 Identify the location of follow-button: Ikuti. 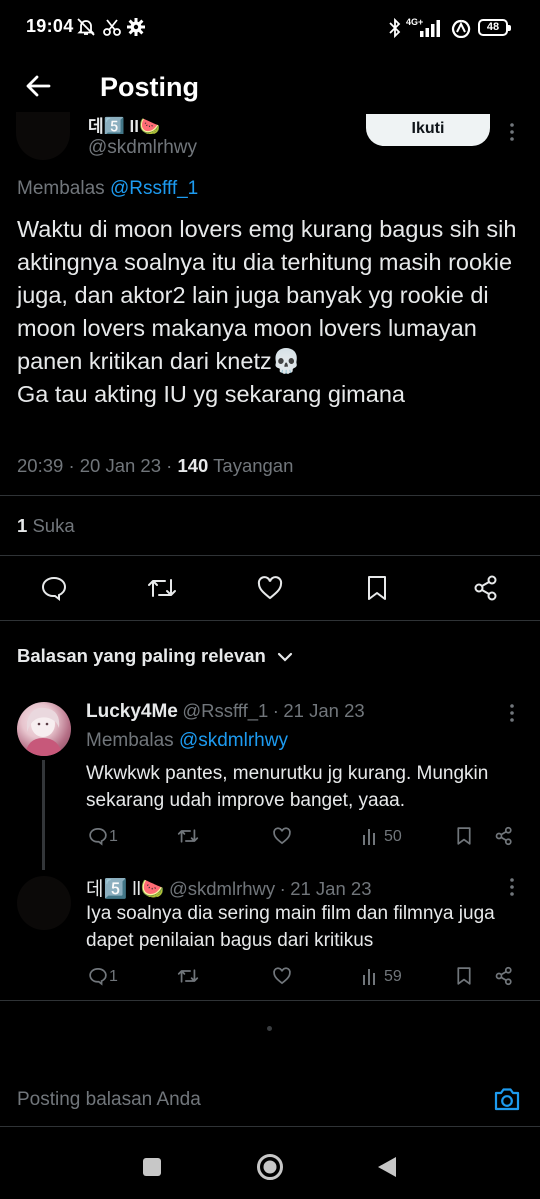
(428, 130).